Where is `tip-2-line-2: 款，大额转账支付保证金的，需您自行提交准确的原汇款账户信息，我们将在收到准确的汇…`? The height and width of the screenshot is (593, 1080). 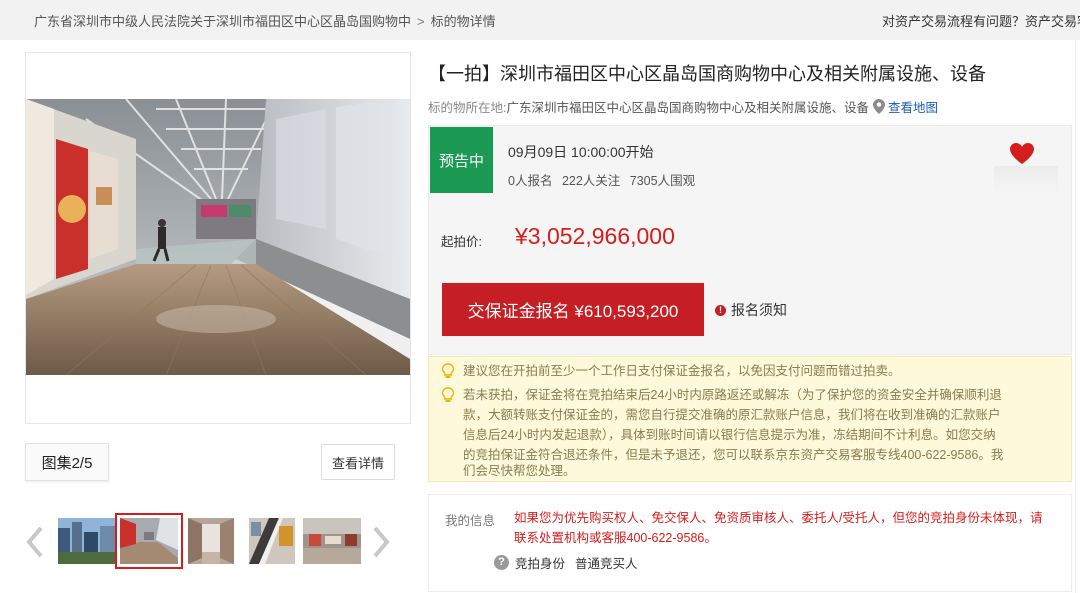
tip-2-line-2: 款，大额转账支付保证金的，需您自行提交准确的原汇款账户信息，我们将在收到准确的汇… is located at coordinates (732, 415).